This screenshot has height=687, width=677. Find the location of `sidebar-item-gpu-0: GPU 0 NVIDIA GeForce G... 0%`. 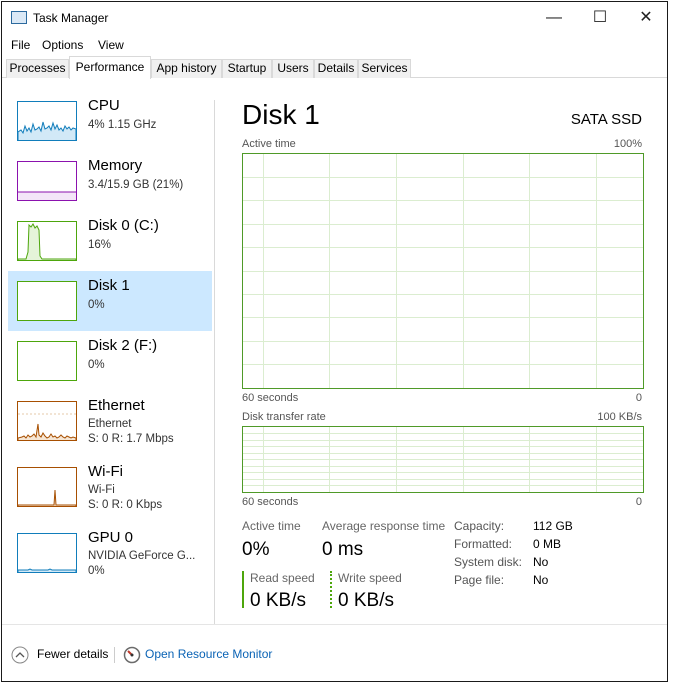

sidebar-item-gpu-0: GPU 0 NVIDIA GeForce G... 0% is located at coordinates (110, 553).